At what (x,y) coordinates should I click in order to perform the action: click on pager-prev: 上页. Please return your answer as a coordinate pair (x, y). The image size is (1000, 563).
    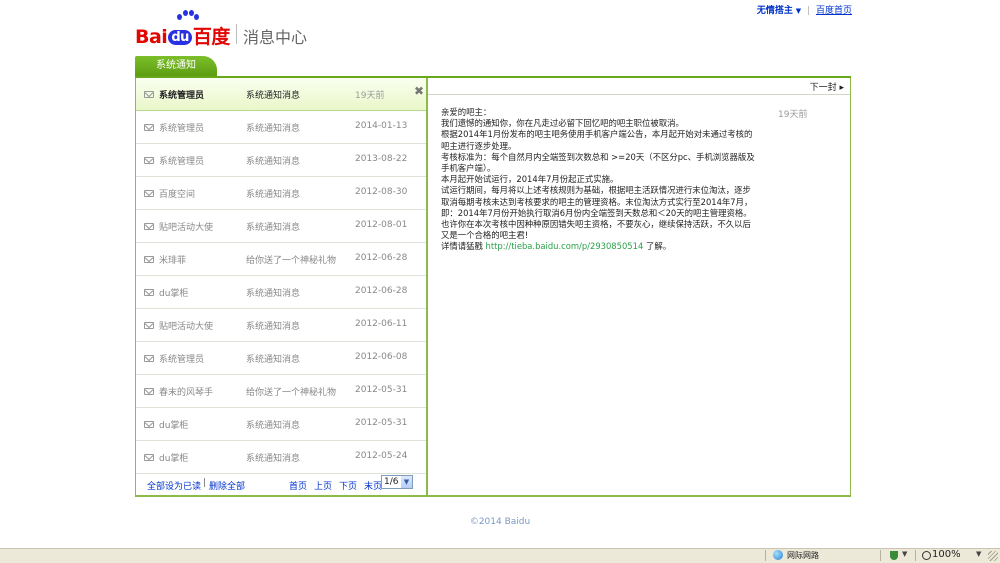
    Looking at the image, I should click on (323, 487).